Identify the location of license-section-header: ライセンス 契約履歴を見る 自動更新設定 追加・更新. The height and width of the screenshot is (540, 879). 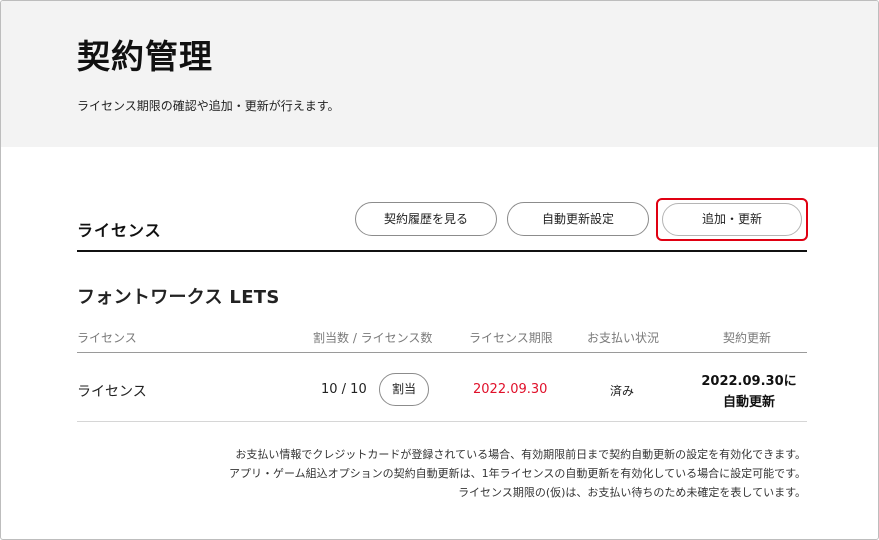
(442, 224).